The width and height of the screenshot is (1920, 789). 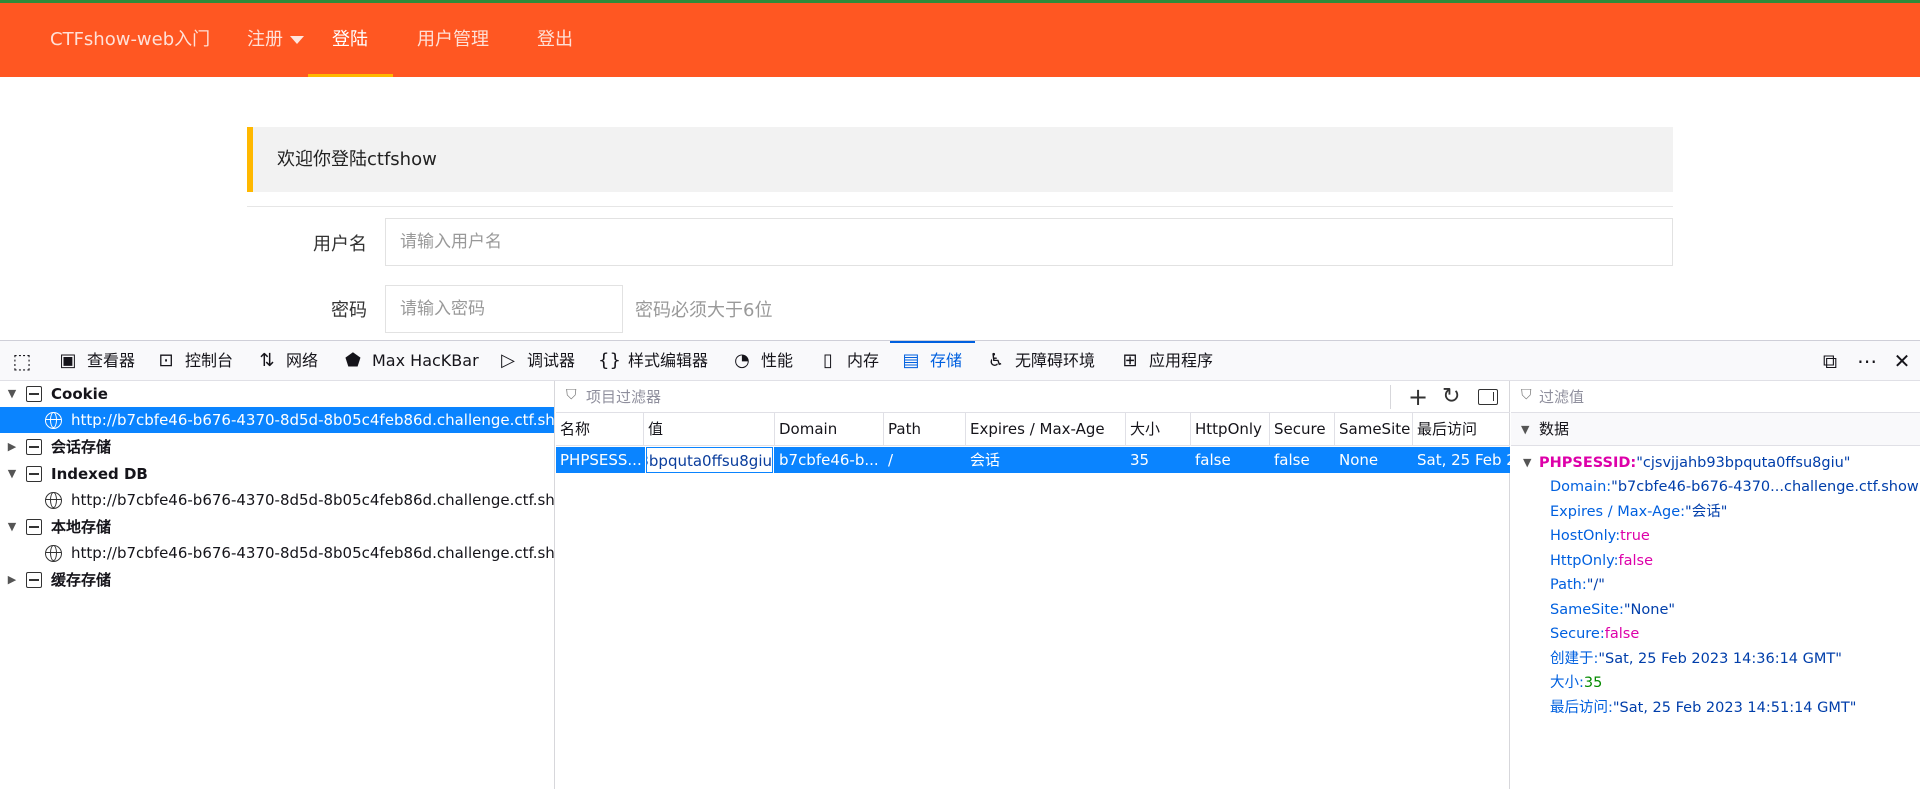 What do you see at coordinates (96, 361) in the screenshot?
I see `tab-inspector: ▣ 查看器` at bounding box center [96, 361].